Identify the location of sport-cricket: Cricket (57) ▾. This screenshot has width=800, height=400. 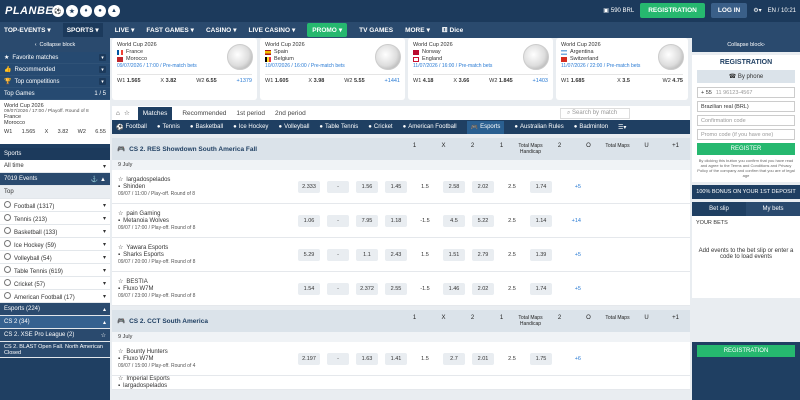
(55, 283).